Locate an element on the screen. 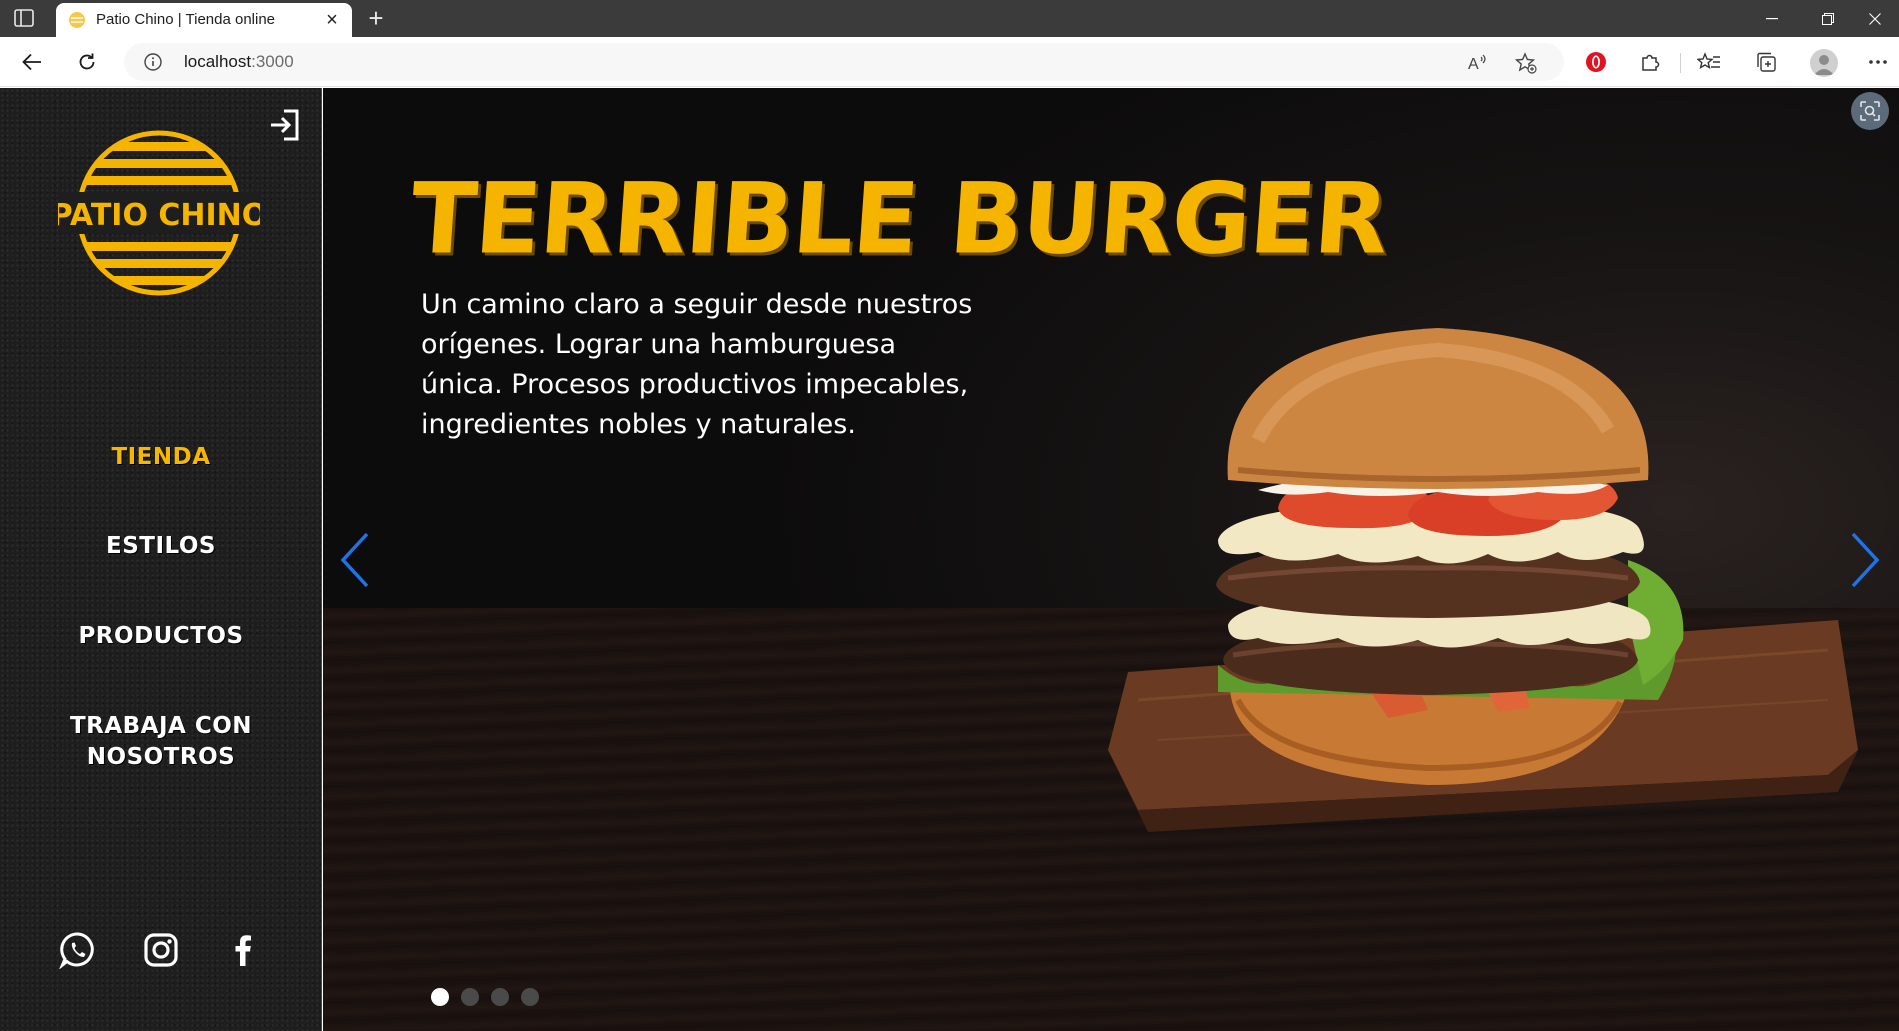 The height and width of the screenshot is (1031, 1899). collections-icon is located at coordinates (1766, 62).